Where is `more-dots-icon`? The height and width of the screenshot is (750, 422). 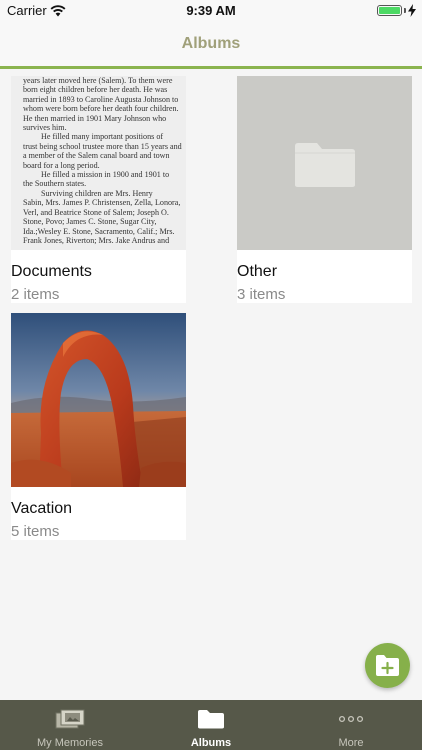
more-dots-icon is located at coordinates (351, 719).